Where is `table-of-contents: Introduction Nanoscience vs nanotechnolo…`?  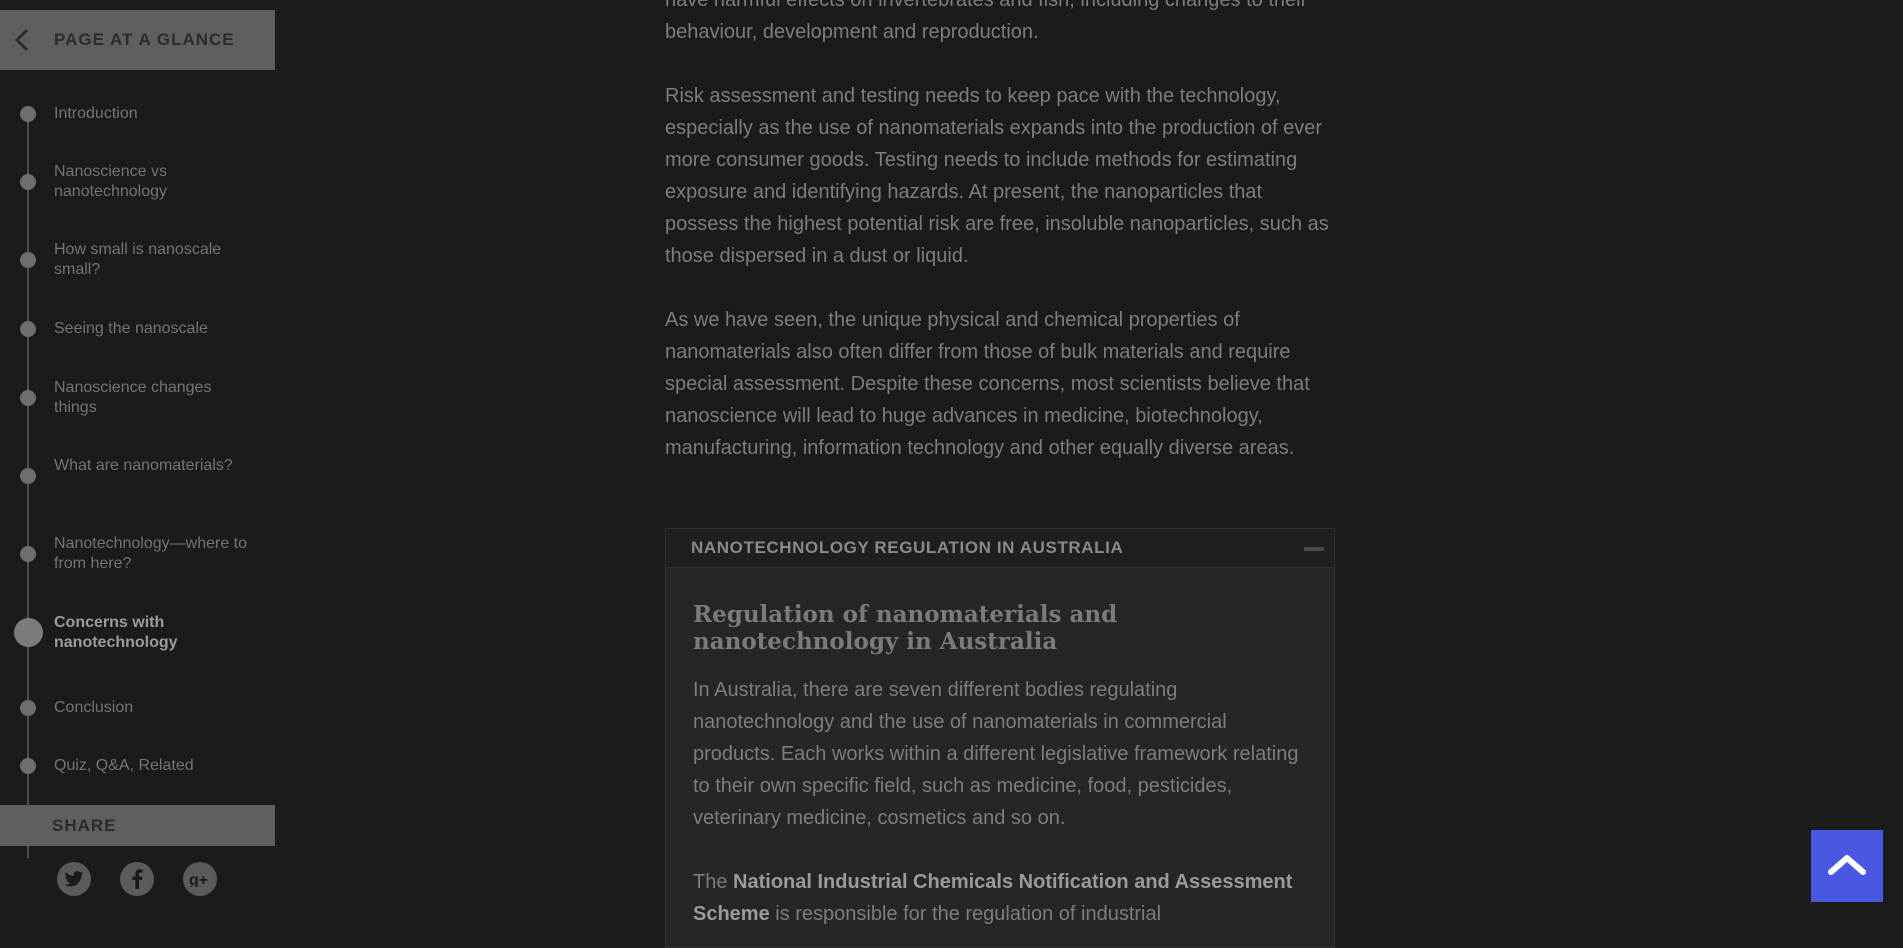
table-of-contents: Introduction Nanoscience vs nanotechnolo… is located at coordinates (137, 469).